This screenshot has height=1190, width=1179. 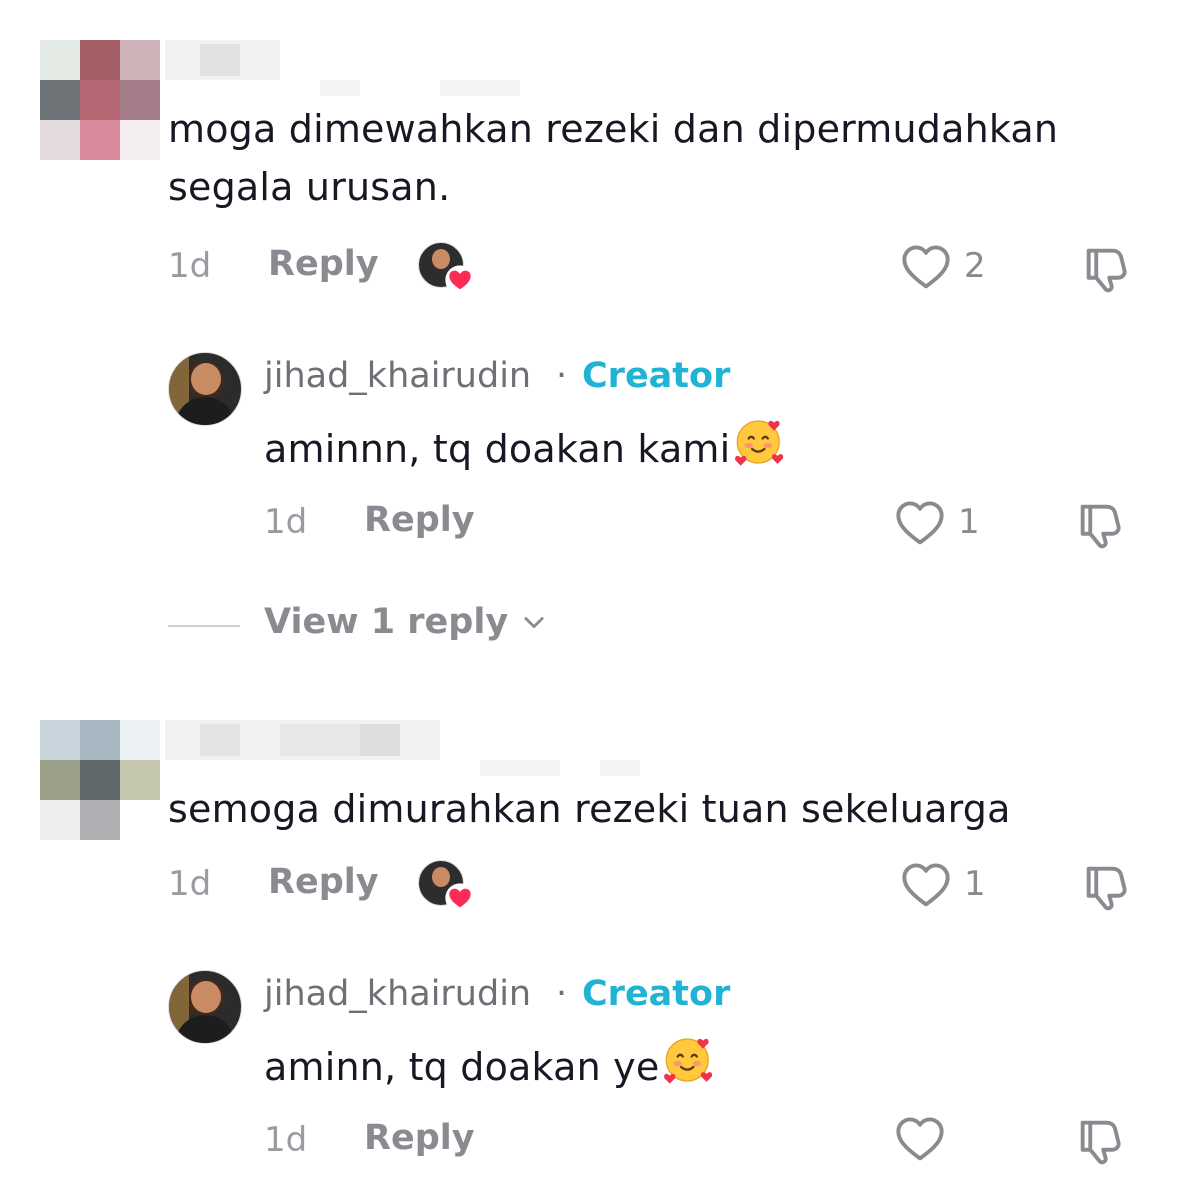 I want to click on view-replies-label: View 1 reply, so click(x=386, y=622).